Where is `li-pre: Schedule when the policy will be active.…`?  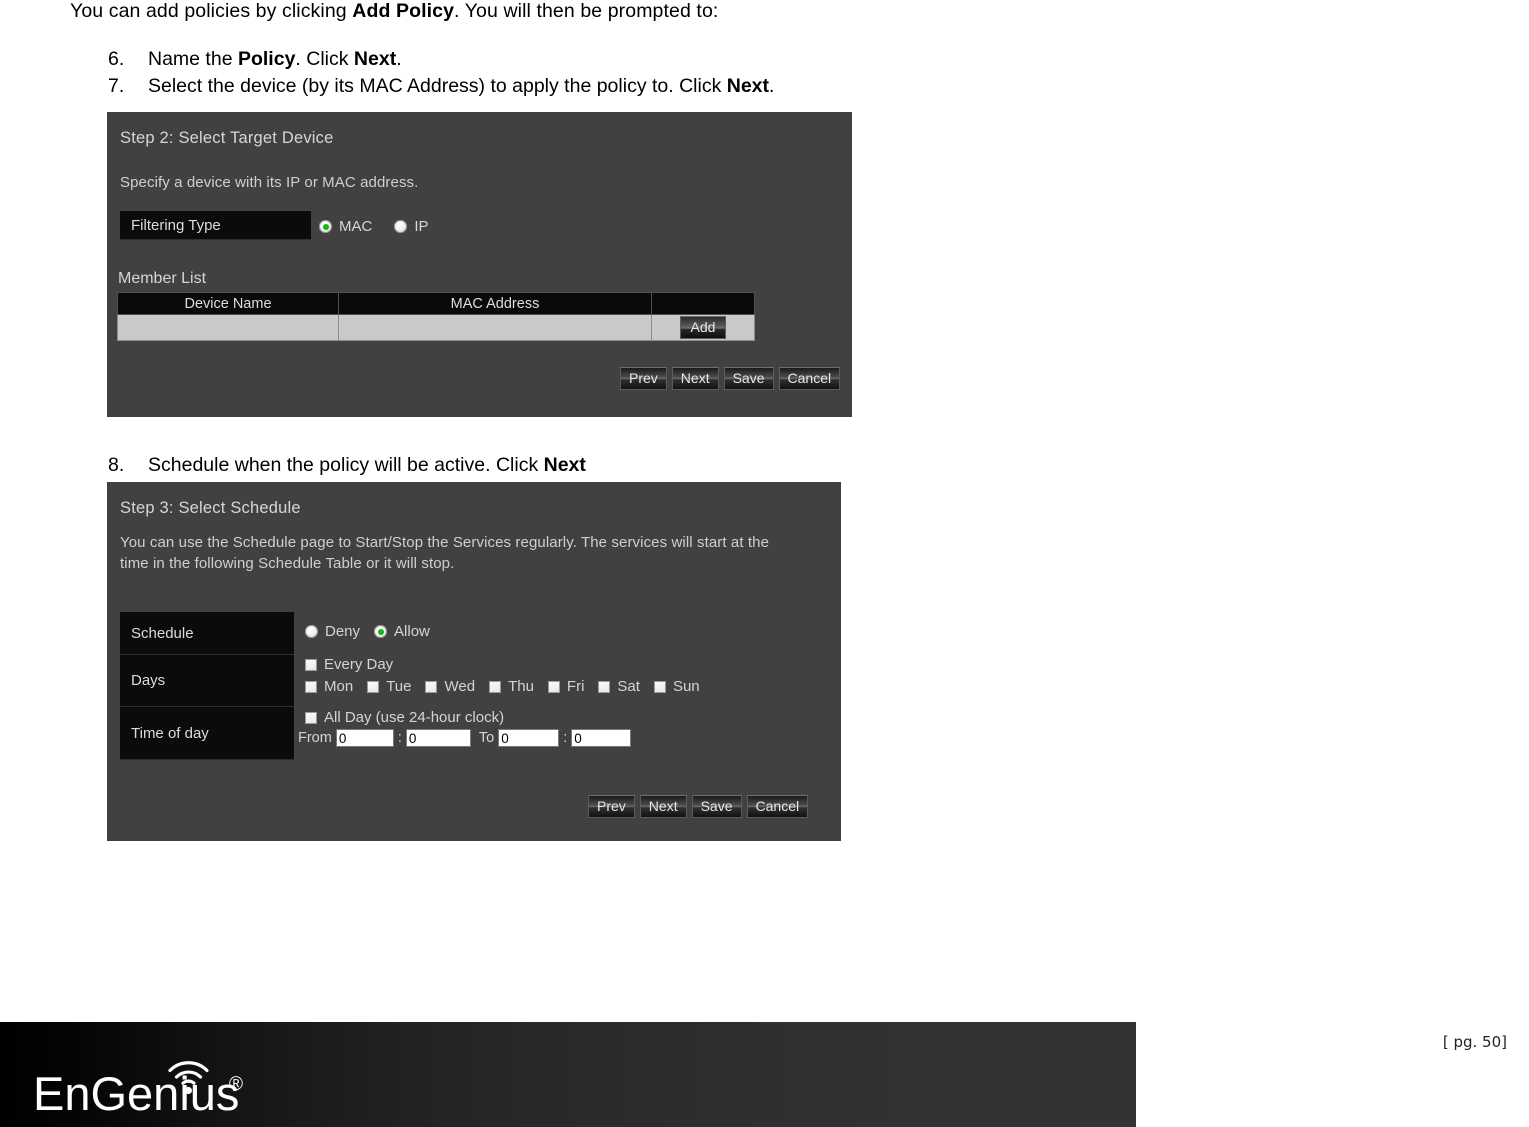 li-pre: Schedule when the policy will be active.… is located at coordinates (346, 465).